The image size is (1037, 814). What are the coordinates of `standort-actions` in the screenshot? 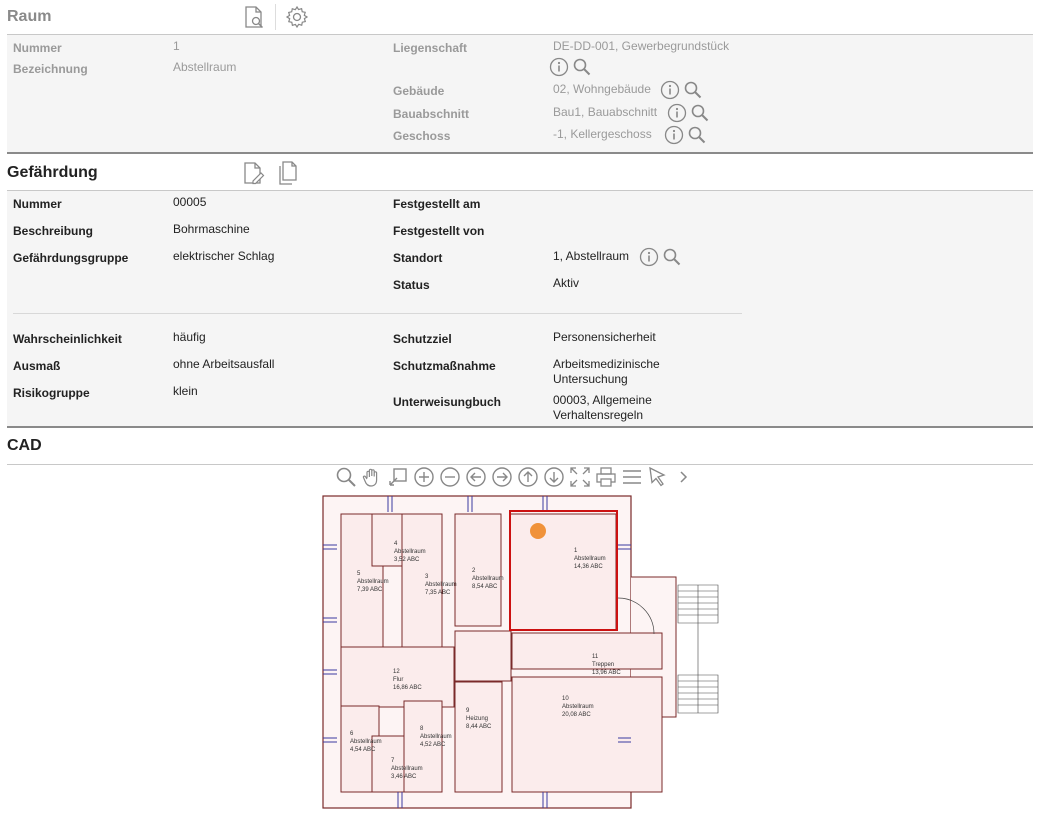 It's located at (660, 257).